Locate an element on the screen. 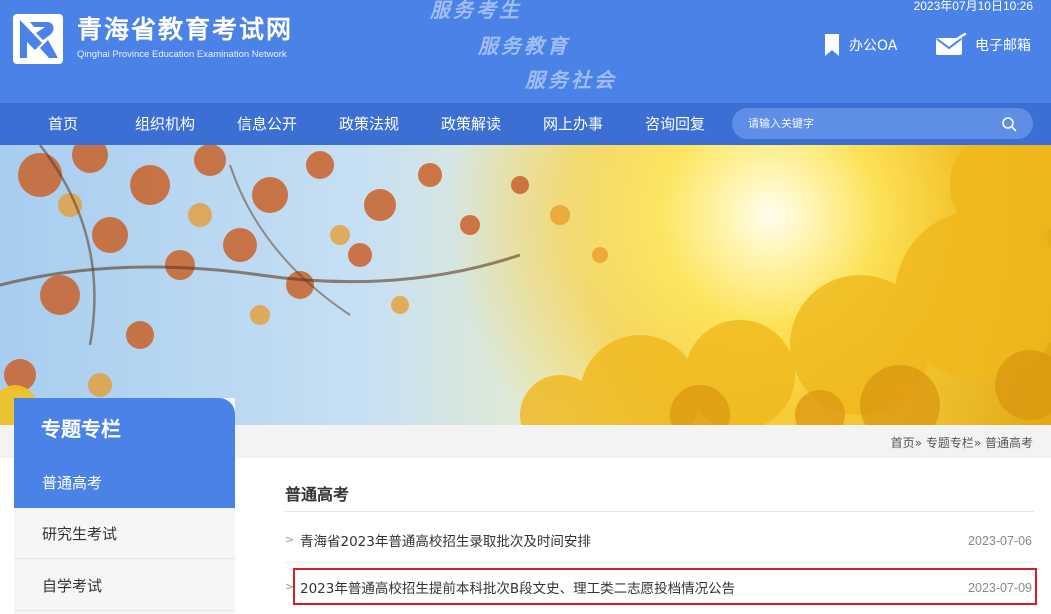 The height and width of the screenshot is (614, 1051). current-datetime: 2023年07月10日10:26 is located at coordinates (973, 6).